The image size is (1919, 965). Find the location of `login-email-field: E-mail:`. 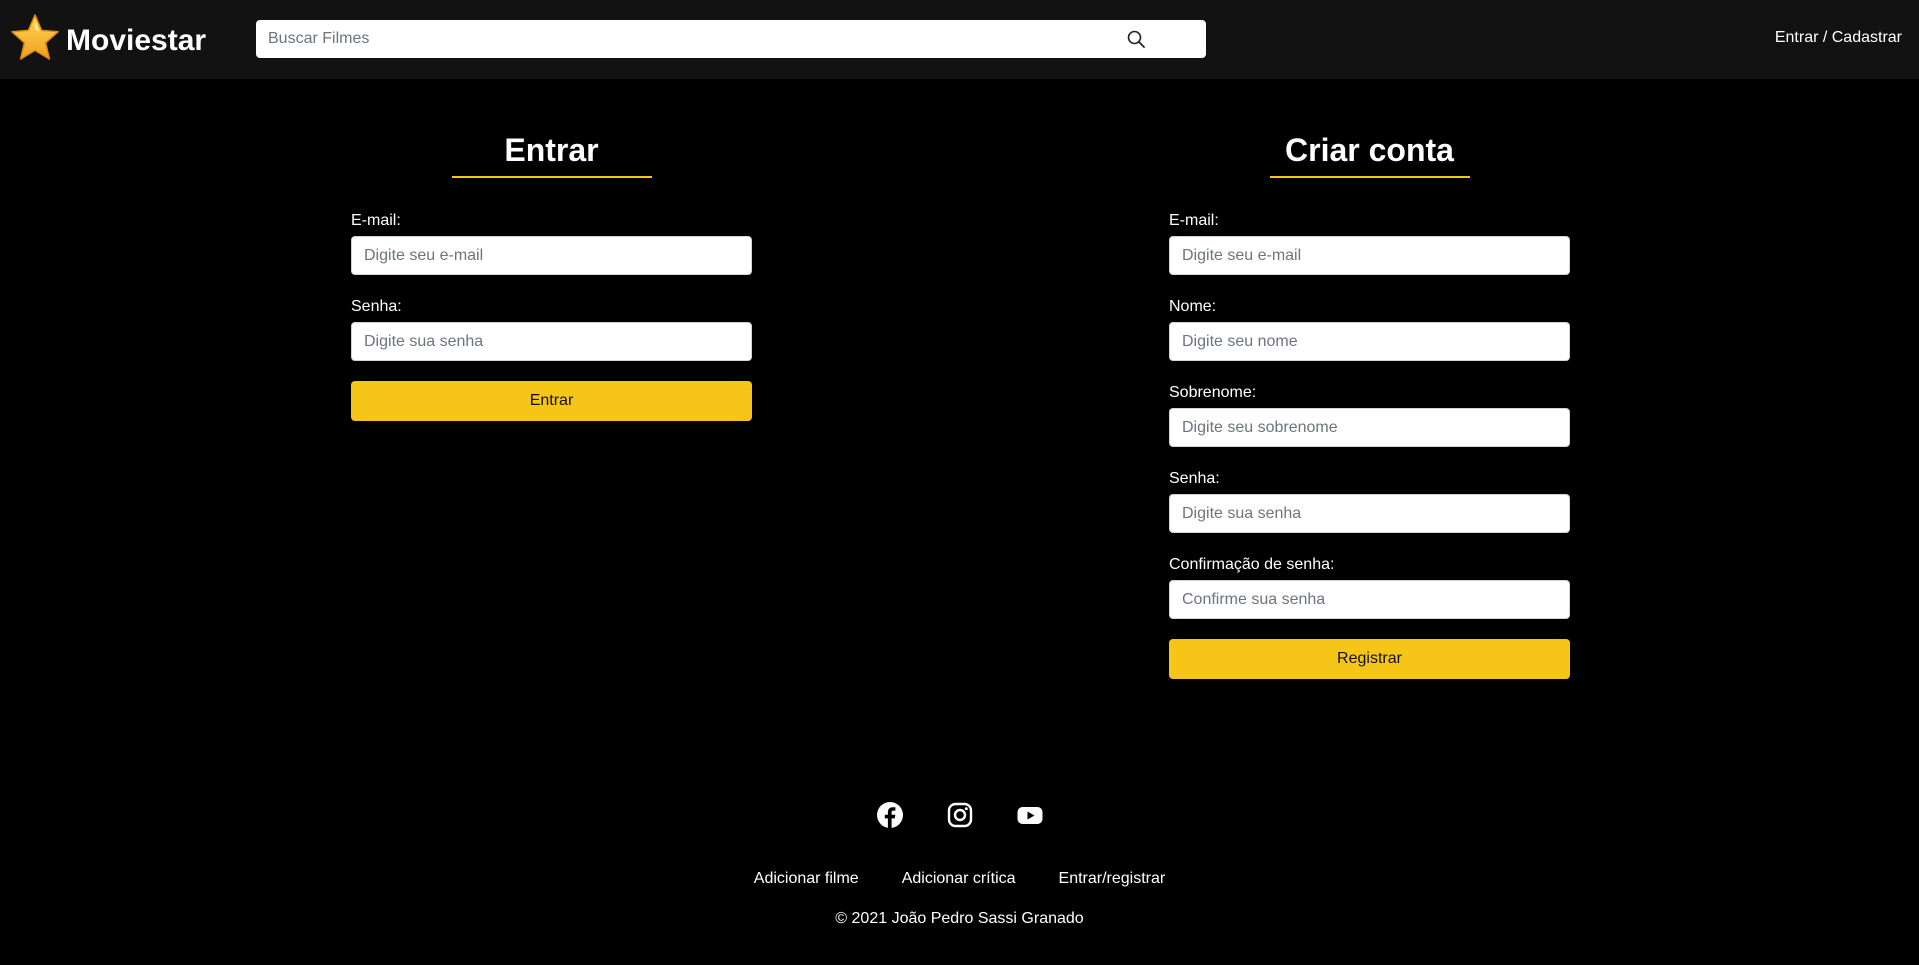

login-email-field: E-mail: is located at coordinates (551, 254).